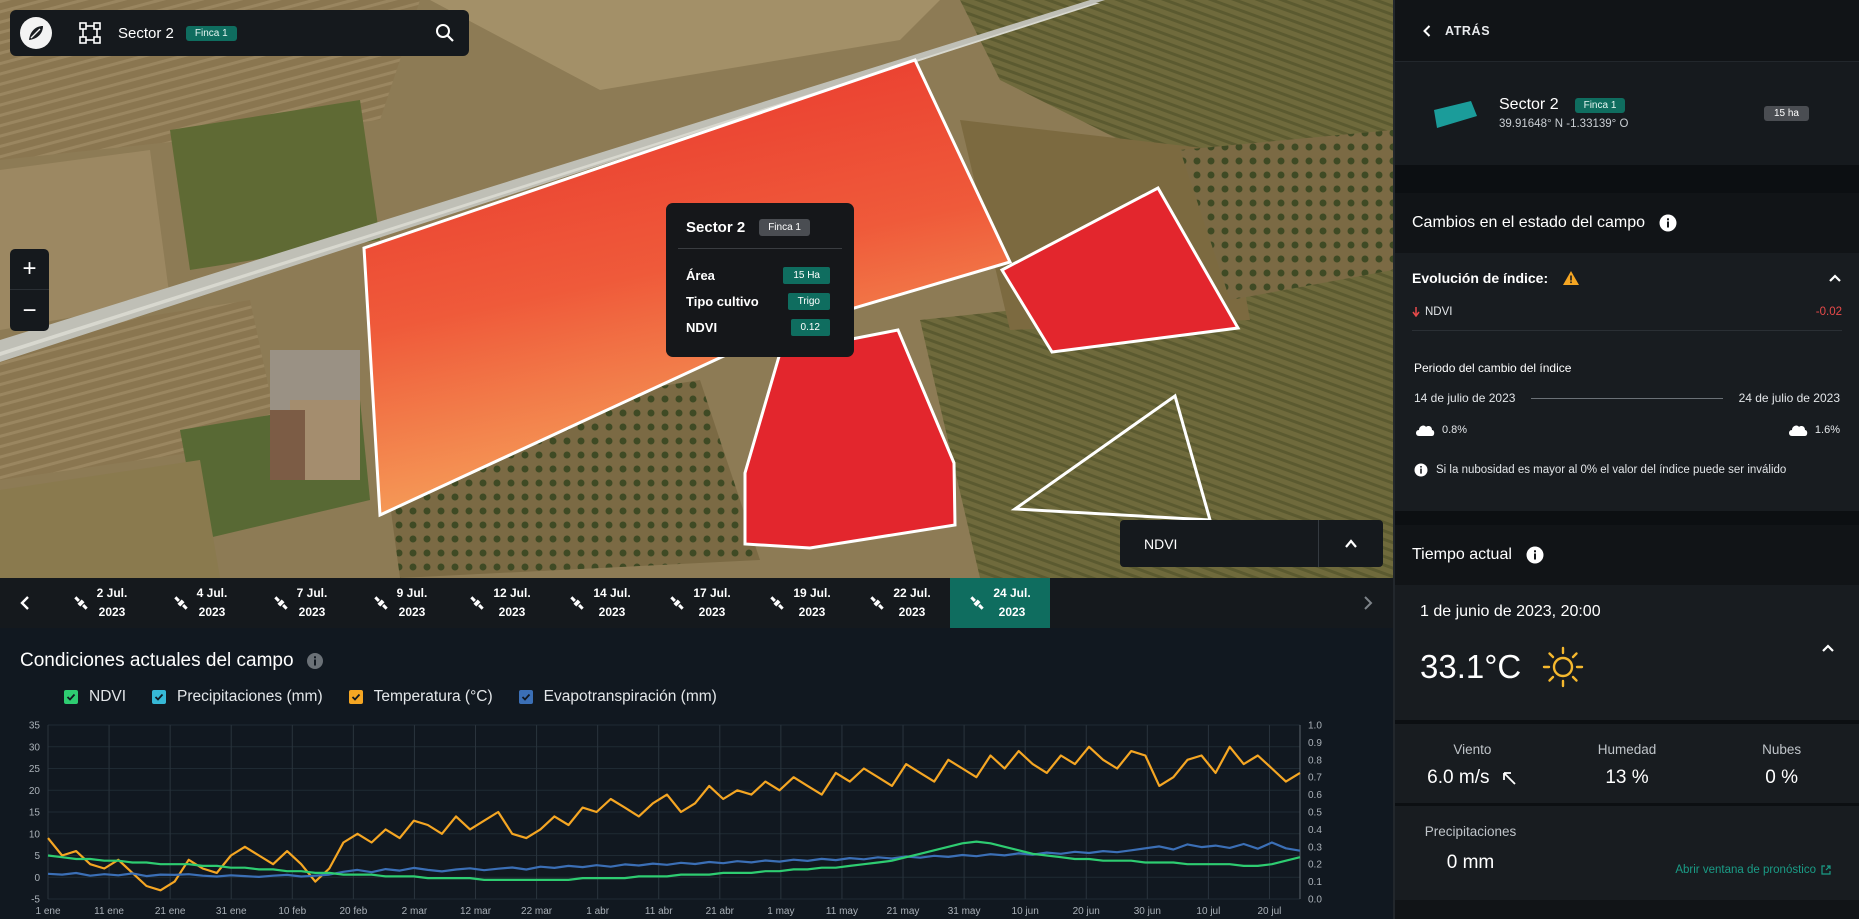  Describe the element at coordinates (1529, 104) in the screenshot. I see `sector-name: Sector 2` at that location.